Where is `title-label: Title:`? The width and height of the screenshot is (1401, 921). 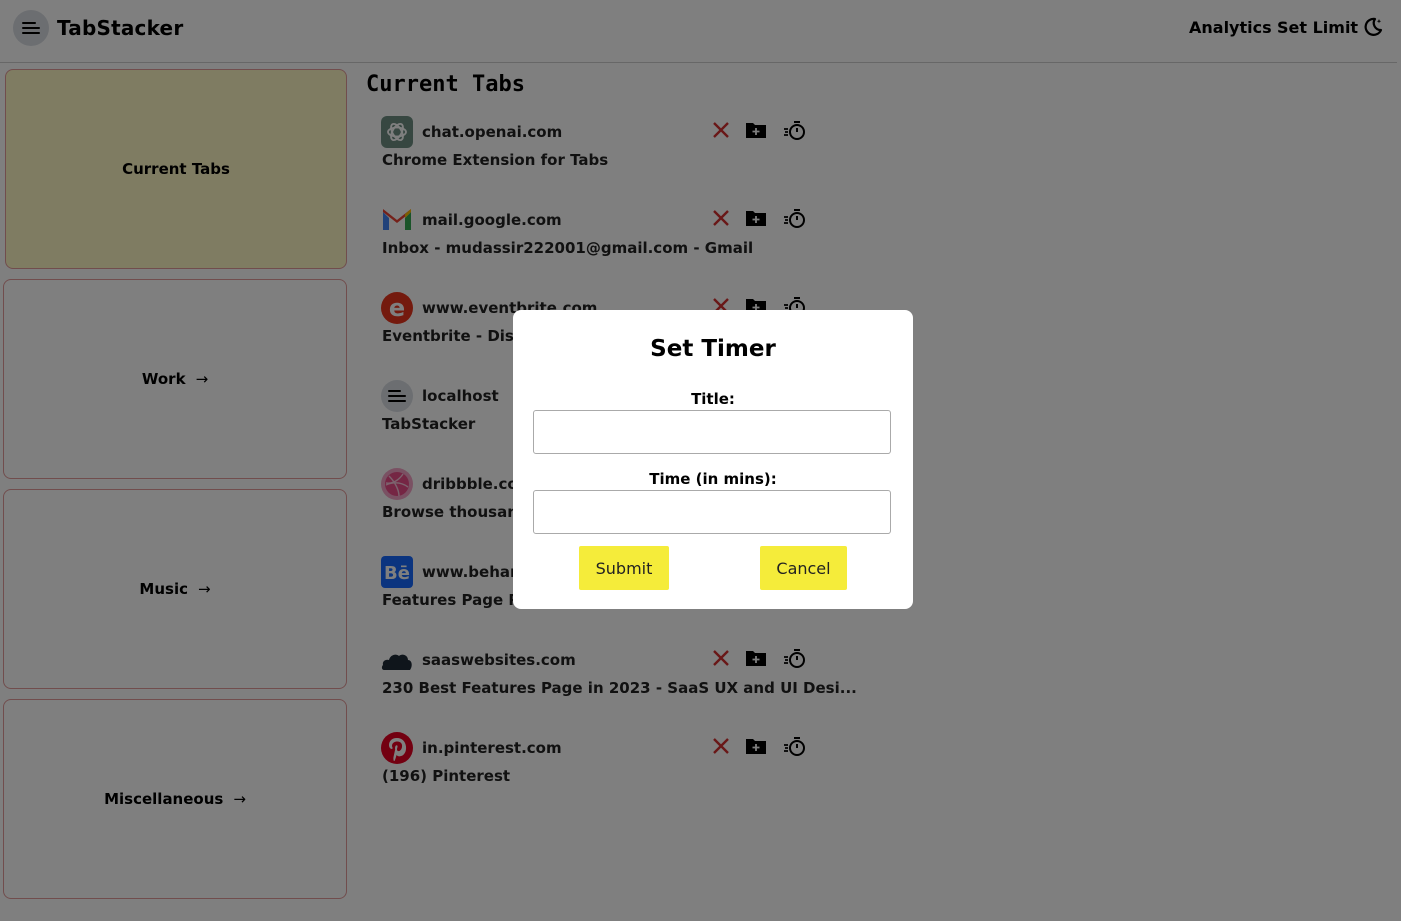
title-label: Title: is located at coordinates (713, 399).